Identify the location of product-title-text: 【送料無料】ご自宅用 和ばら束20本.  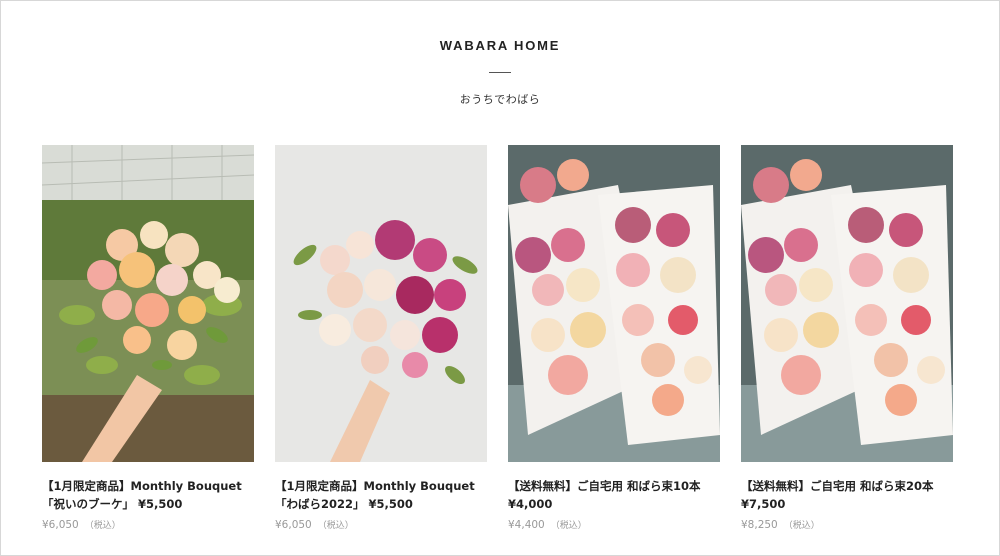
(837, 486).